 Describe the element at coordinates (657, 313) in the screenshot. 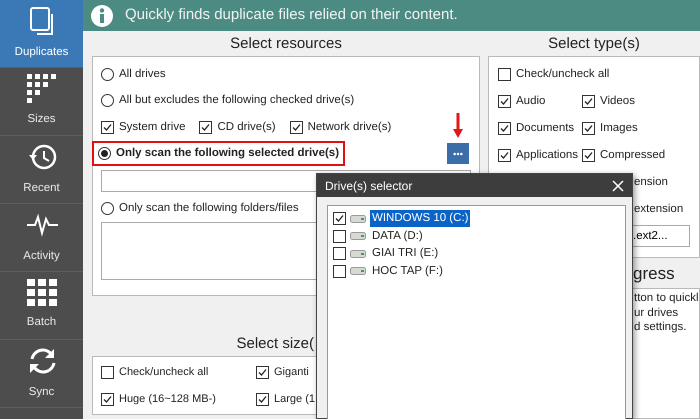

I see `help-text: ur drives` at that location.